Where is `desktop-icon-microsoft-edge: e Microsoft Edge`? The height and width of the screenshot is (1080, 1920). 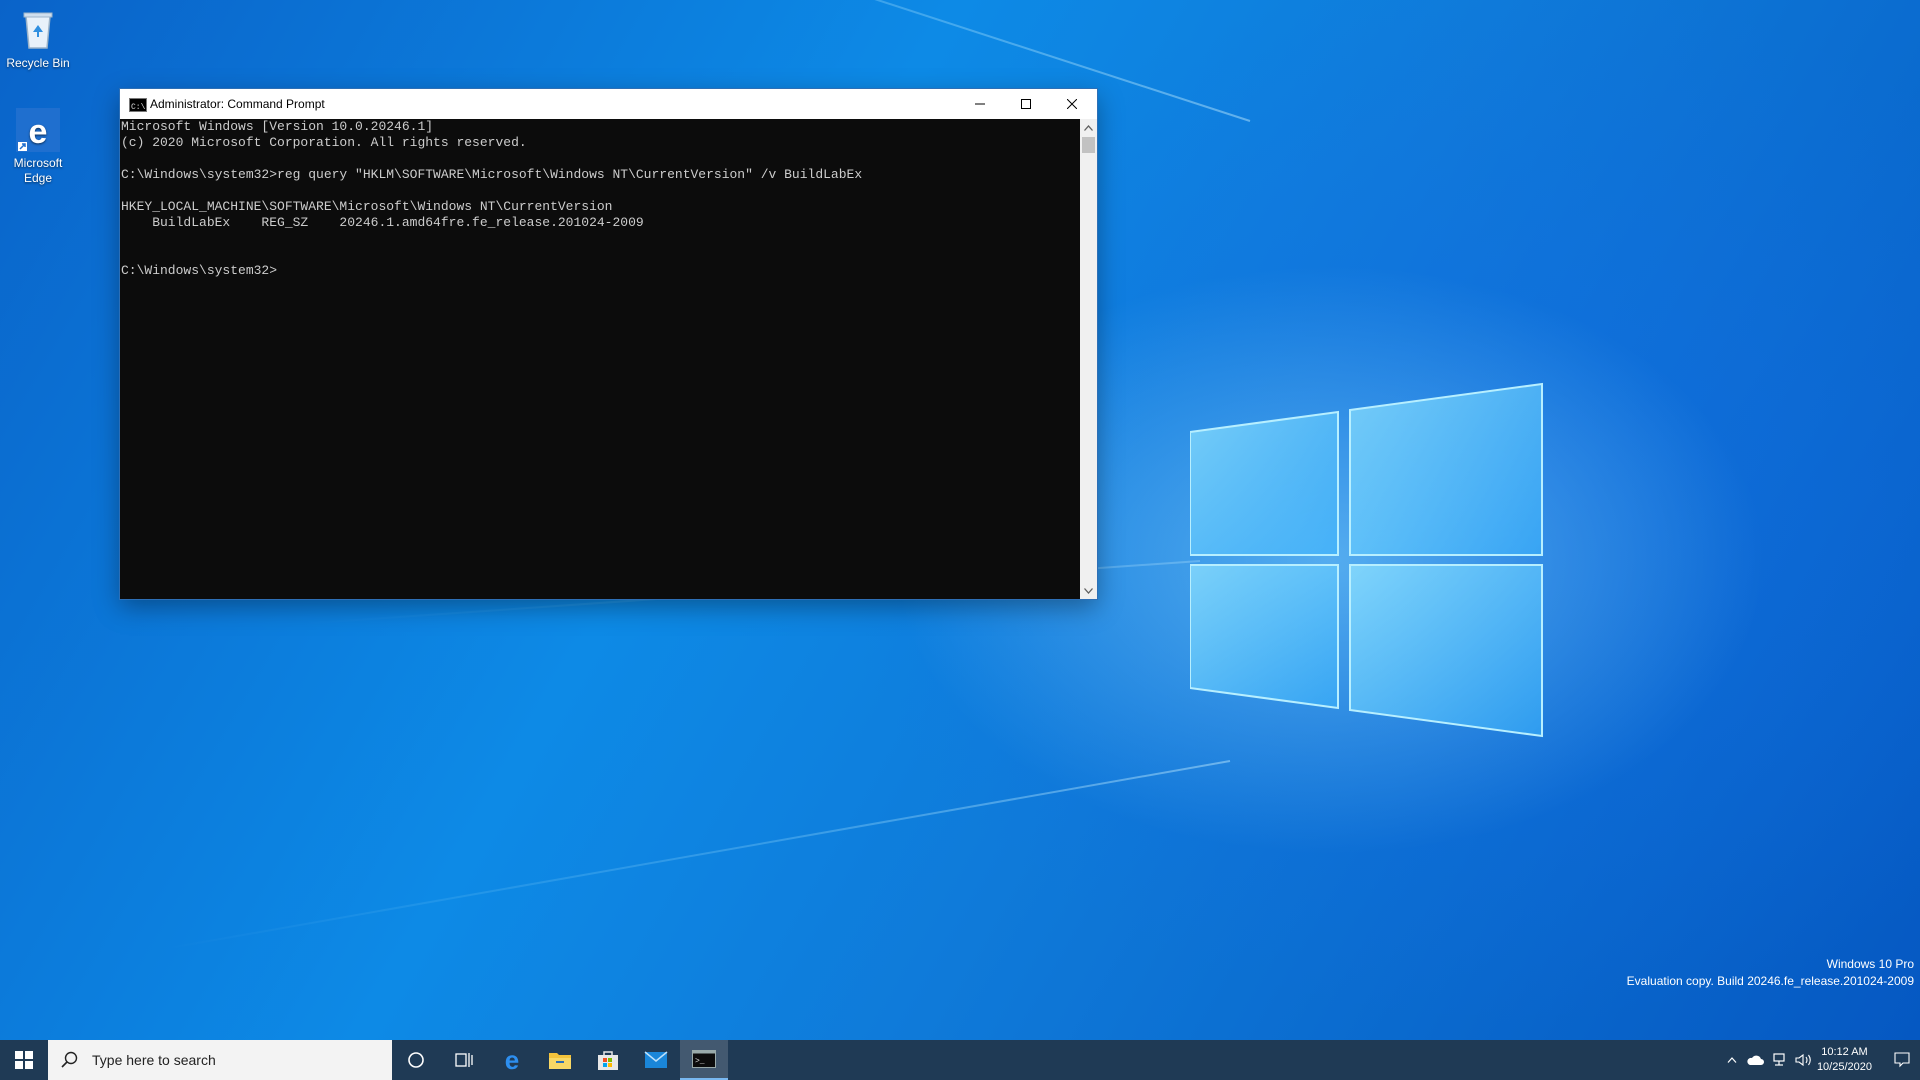
desktop-icon-microsoft-edge: e Microsoft Edge is located at coordinates (38, 147).